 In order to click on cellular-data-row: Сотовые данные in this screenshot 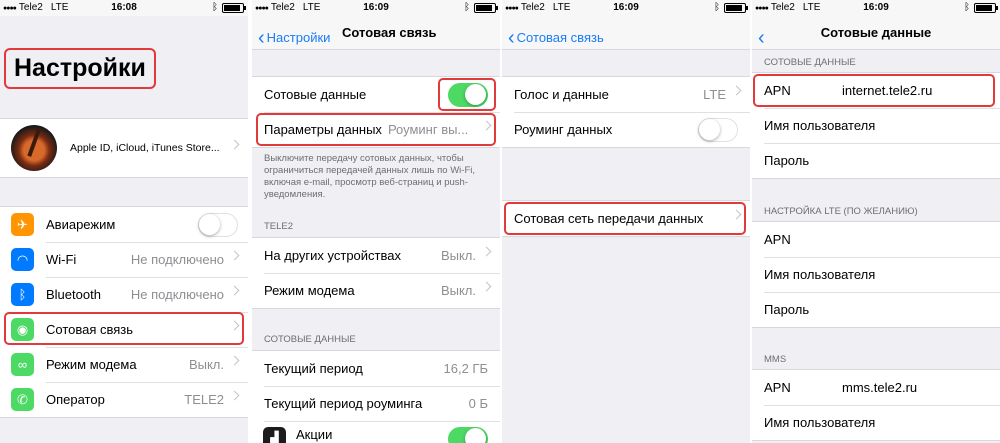, I will do `click(376, 94)`.